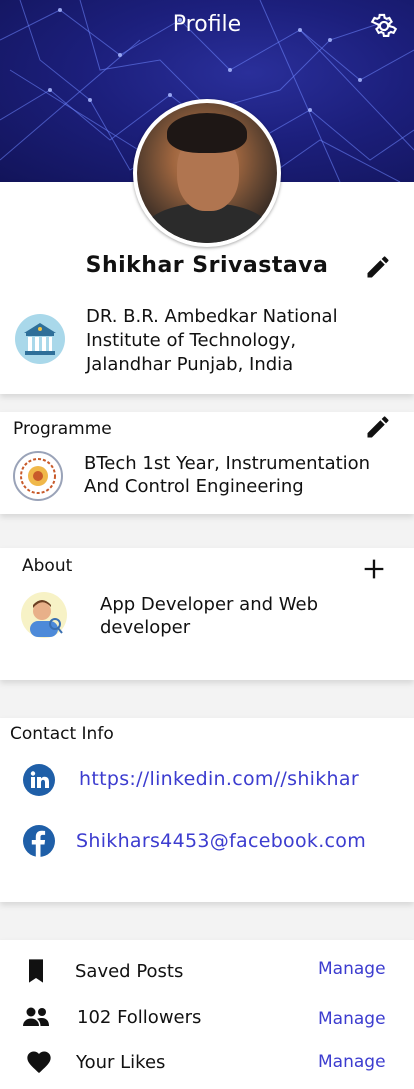 This screenshot has width=414, height=1089. What do you see at coordinates (36, 1016) in the screenshot?
I see `people-icon` at bounding box center [36, 1016].